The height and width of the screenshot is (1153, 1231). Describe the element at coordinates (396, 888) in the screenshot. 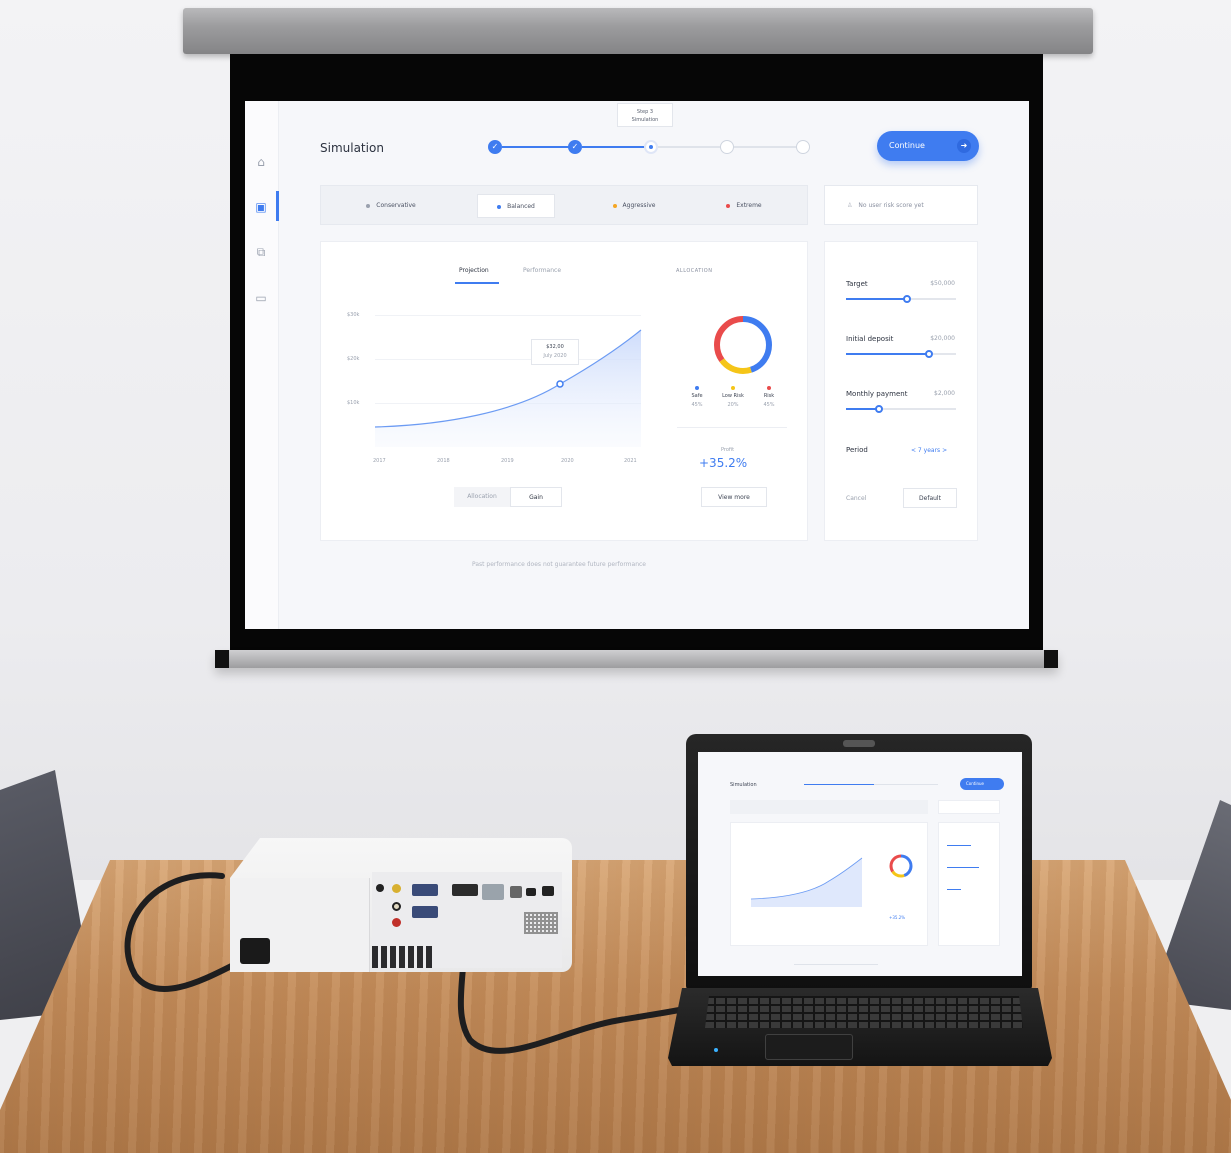

I see `video-port` at that location.